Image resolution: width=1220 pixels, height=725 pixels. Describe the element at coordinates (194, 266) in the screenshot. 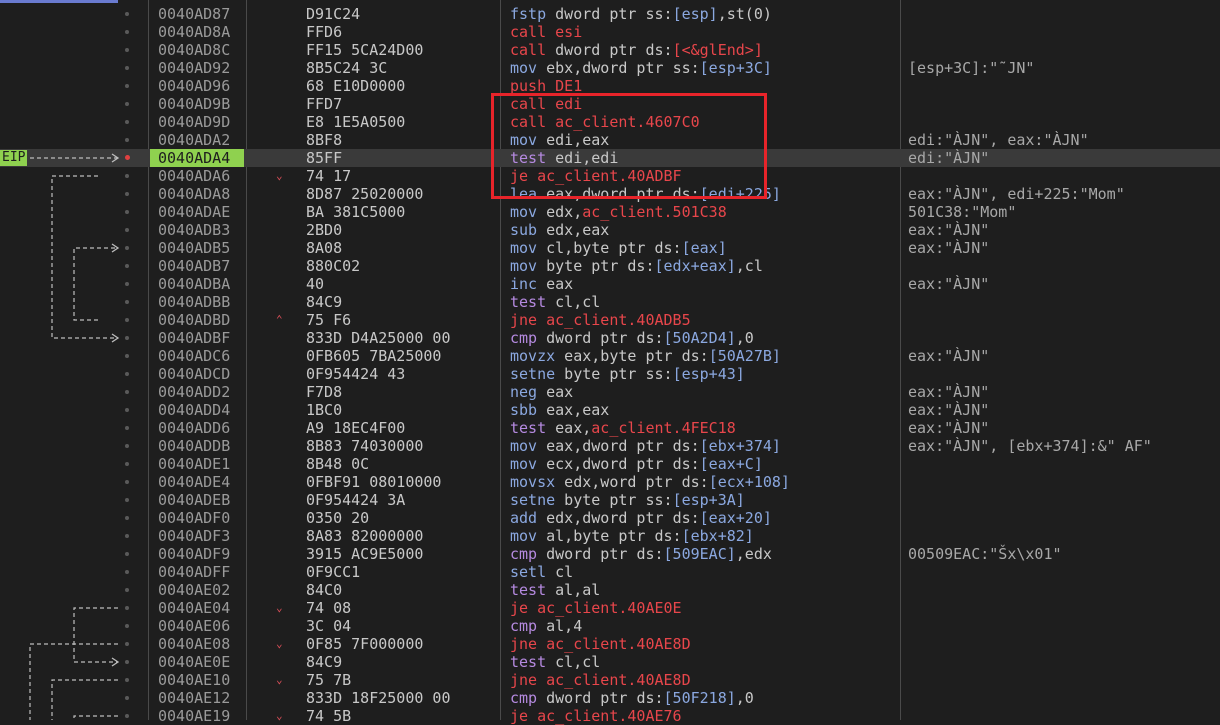

I see `row-address: 0040ADB7` at that location.